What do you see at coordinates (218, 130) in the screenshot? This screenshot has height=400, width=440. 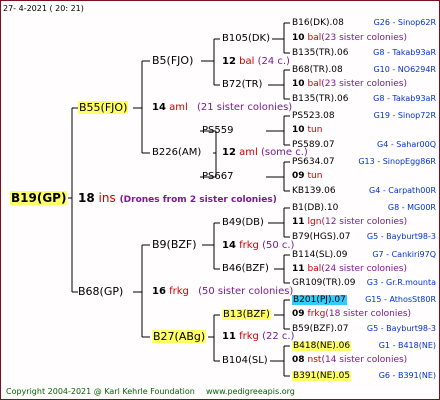 I see `gen4-name-2: PS559` at bounding box center [218, 130].